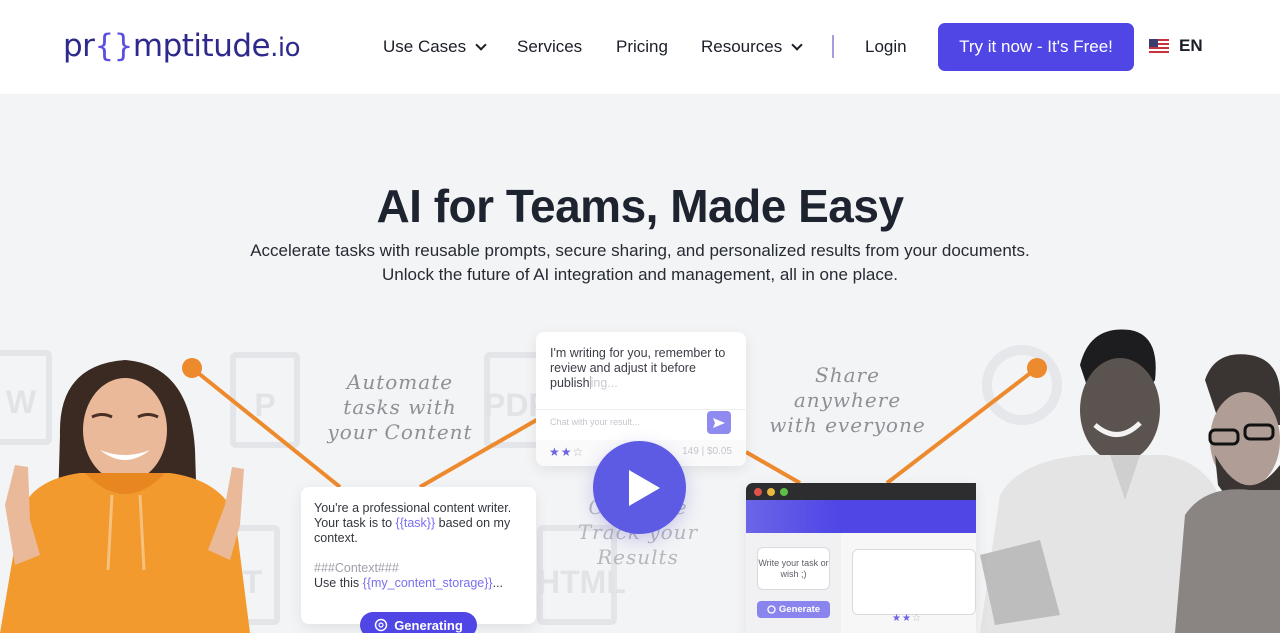  Describe the element at coordinates (1159, 46) in the screenshot. I see `us-flag-icon` at that location.